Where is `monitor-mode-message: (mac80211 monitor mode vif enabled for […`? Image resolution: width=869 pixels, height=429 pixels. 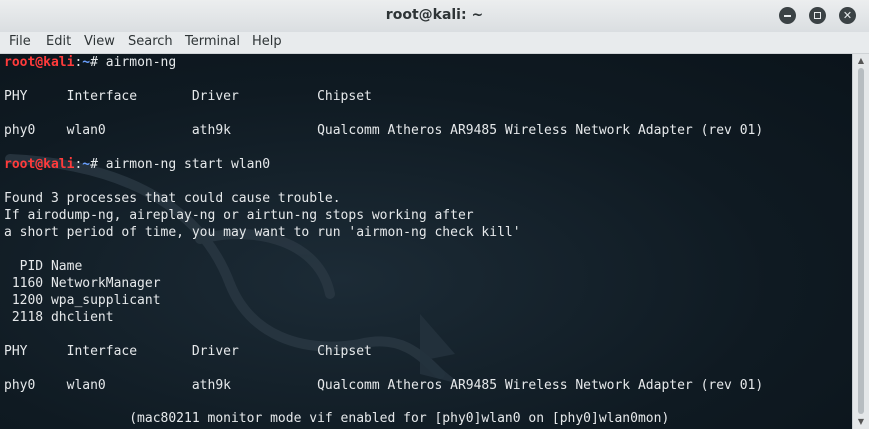 monitor-mode-message: (mac80211 monitor mode vif enabled for [… is located at coordinates (337, 418).